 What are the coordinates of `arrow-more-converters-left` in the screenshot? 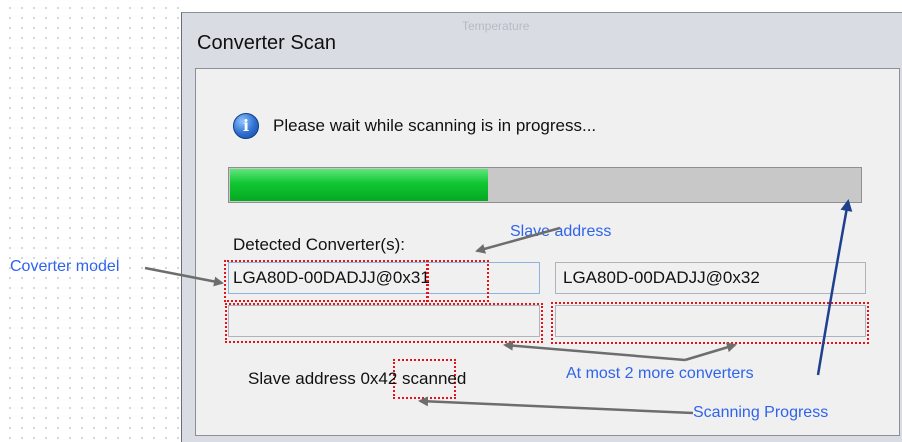 It's located at (594, 351).